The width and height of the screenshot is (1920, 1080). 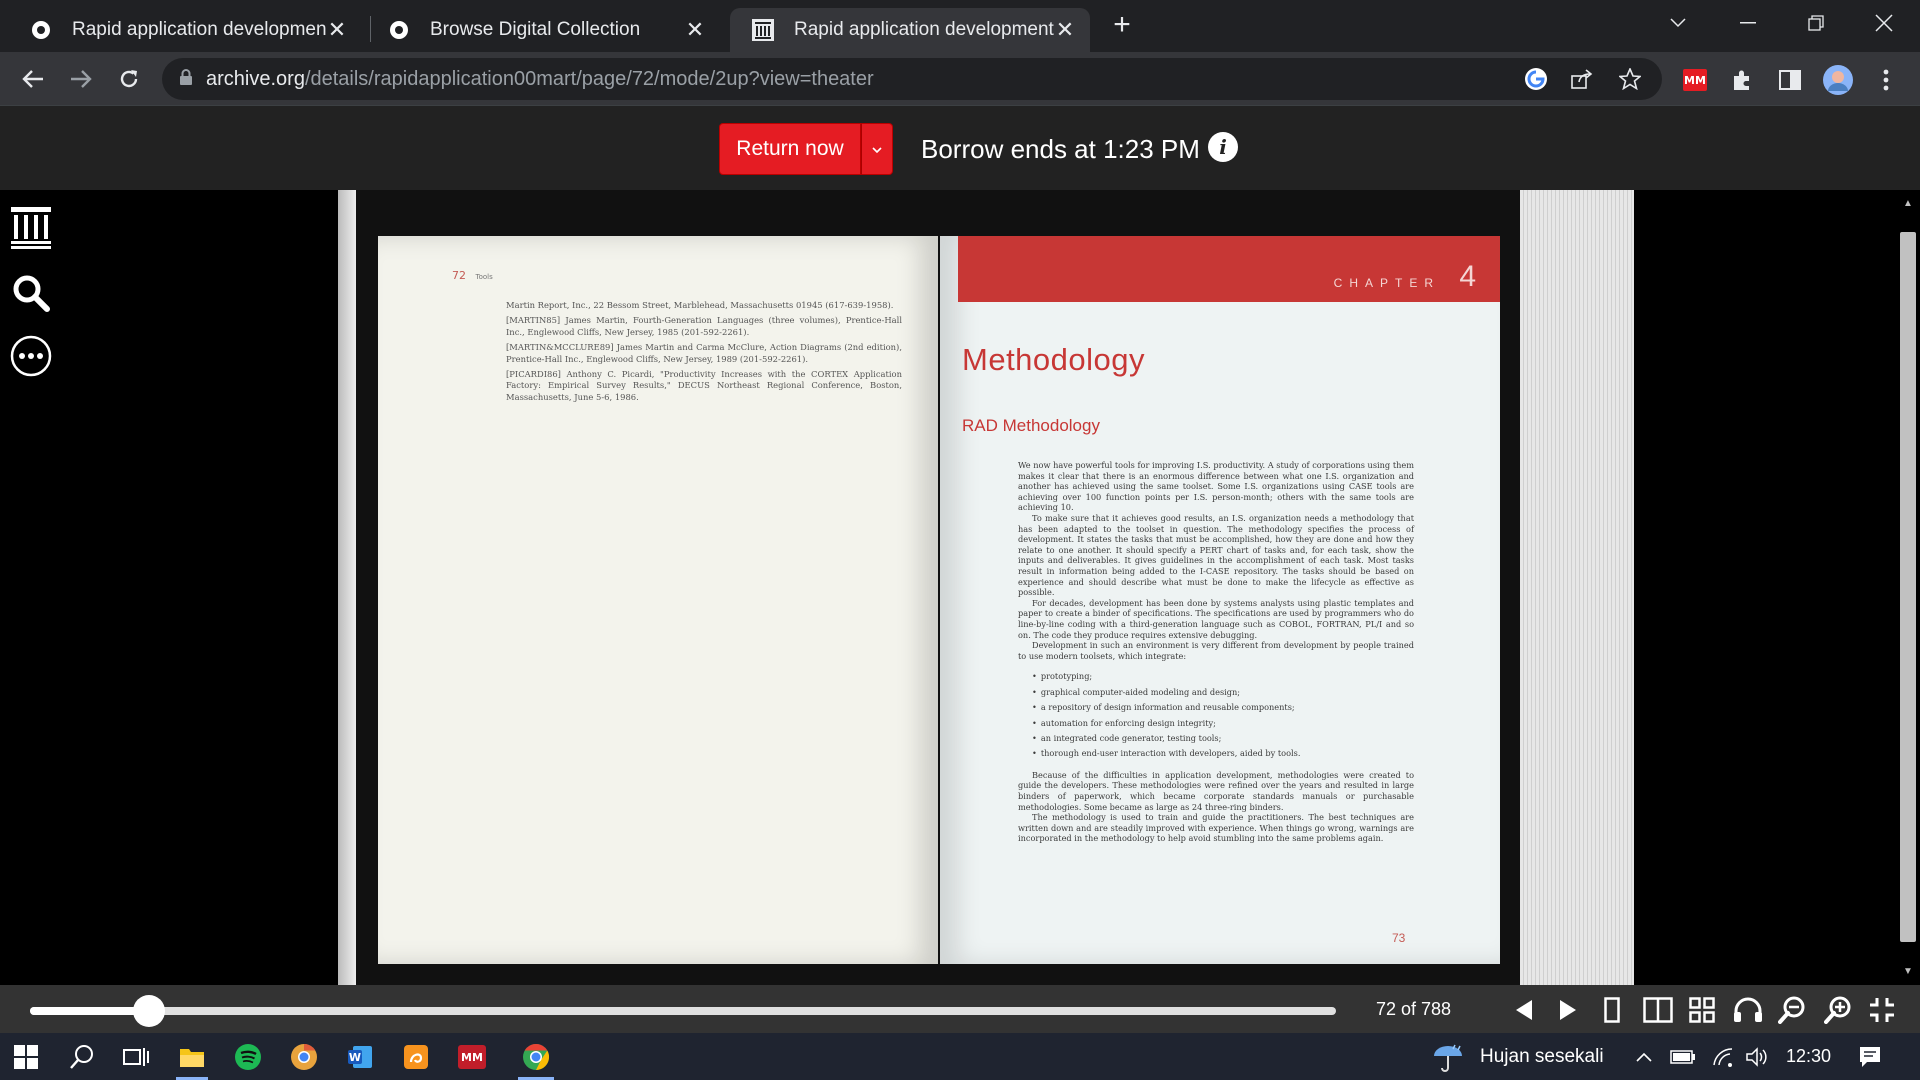 I want to click on page-edge-left, so click(x=347, y=587).